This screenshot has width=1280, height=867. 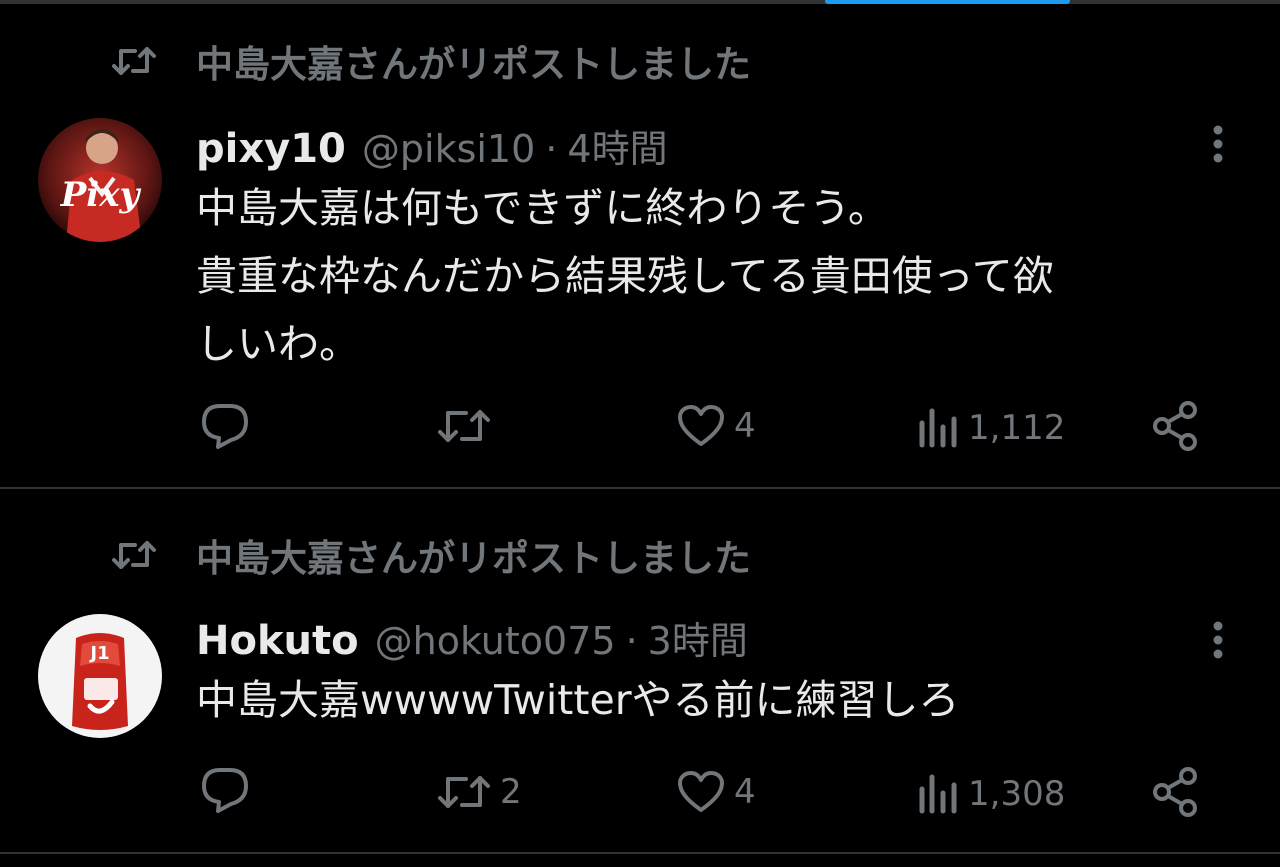 I want to click on tweet-text: 中島大嘉wwwwTwitterやる前に練習しろ, so click(x=726, y=700).